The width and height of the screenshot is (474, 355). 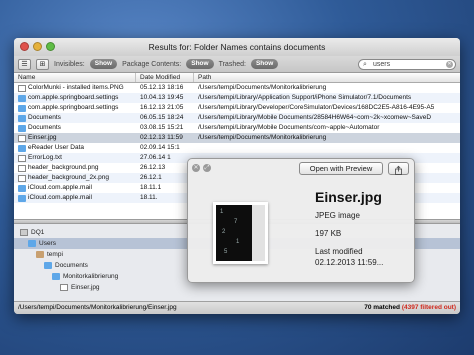 I want to click on tree-view-icon: ⊞, so click(x=42, y=64).